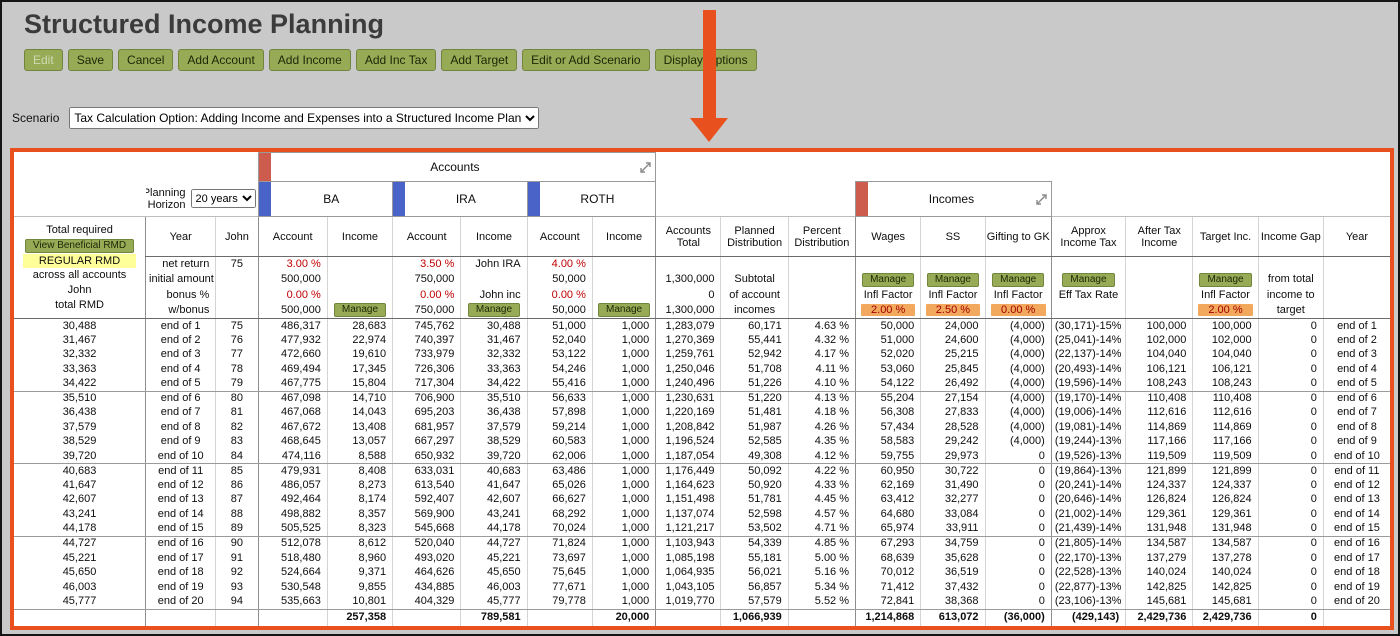  What do you see at coordinates (79, 304) in the screenshot?
I see `rmd-panel-total-label: total RMD` at bounding box center [79, 304].